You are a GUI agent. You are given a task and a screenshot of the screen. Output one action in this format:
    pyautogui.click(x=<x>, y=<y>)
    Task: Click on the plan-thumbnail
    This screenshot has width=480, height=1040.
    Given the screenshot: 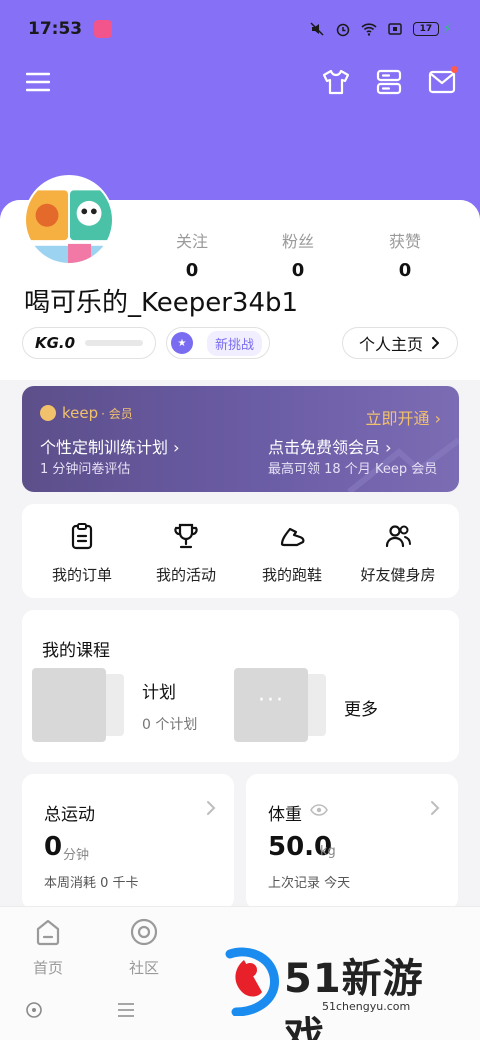 What is the action you would take?
    pyautogui.click(x=69, y=705)
    